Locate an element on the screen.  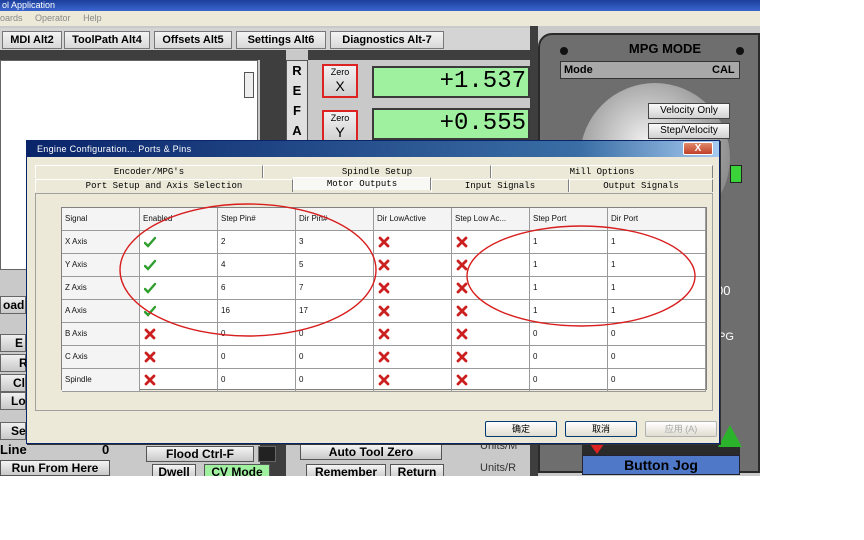
cell-signal: Z Axis is located at coordinates (101, 288).